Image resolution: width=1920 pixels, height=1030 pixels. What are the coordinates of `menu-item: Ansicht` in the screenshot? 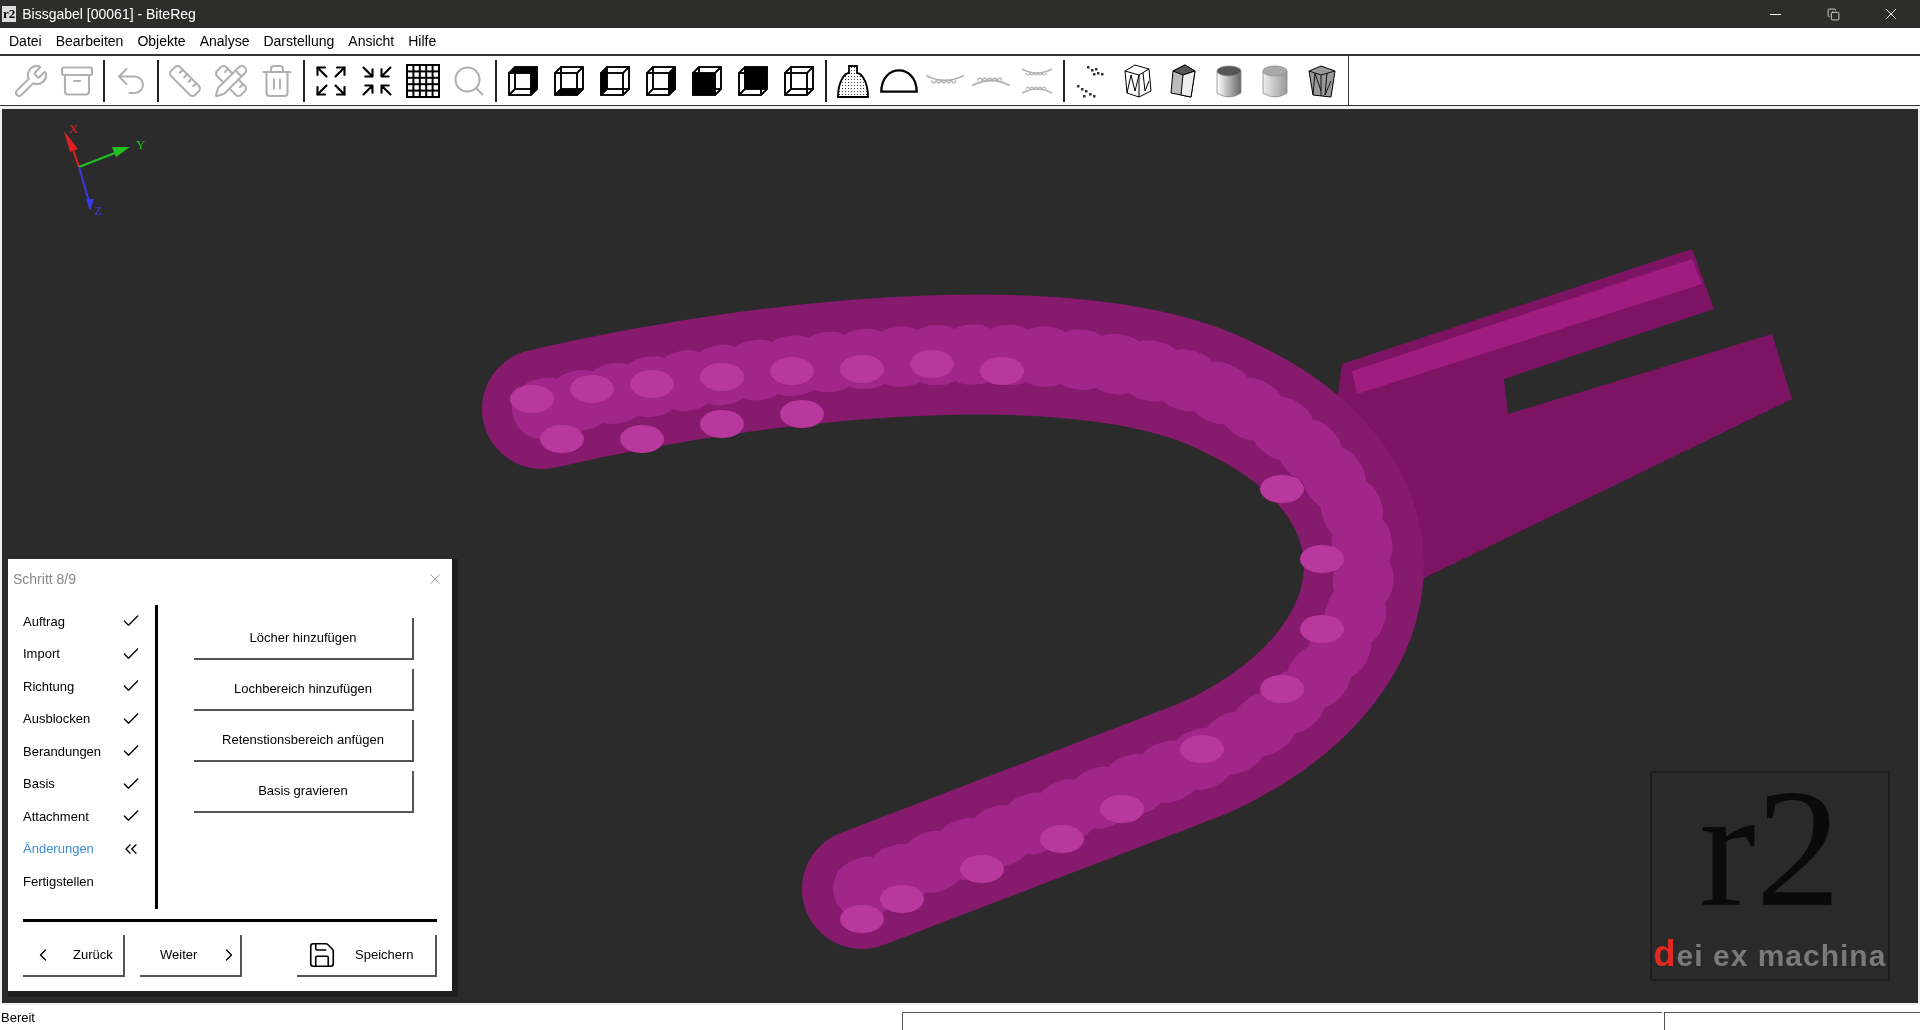 It's located at (371, 41).